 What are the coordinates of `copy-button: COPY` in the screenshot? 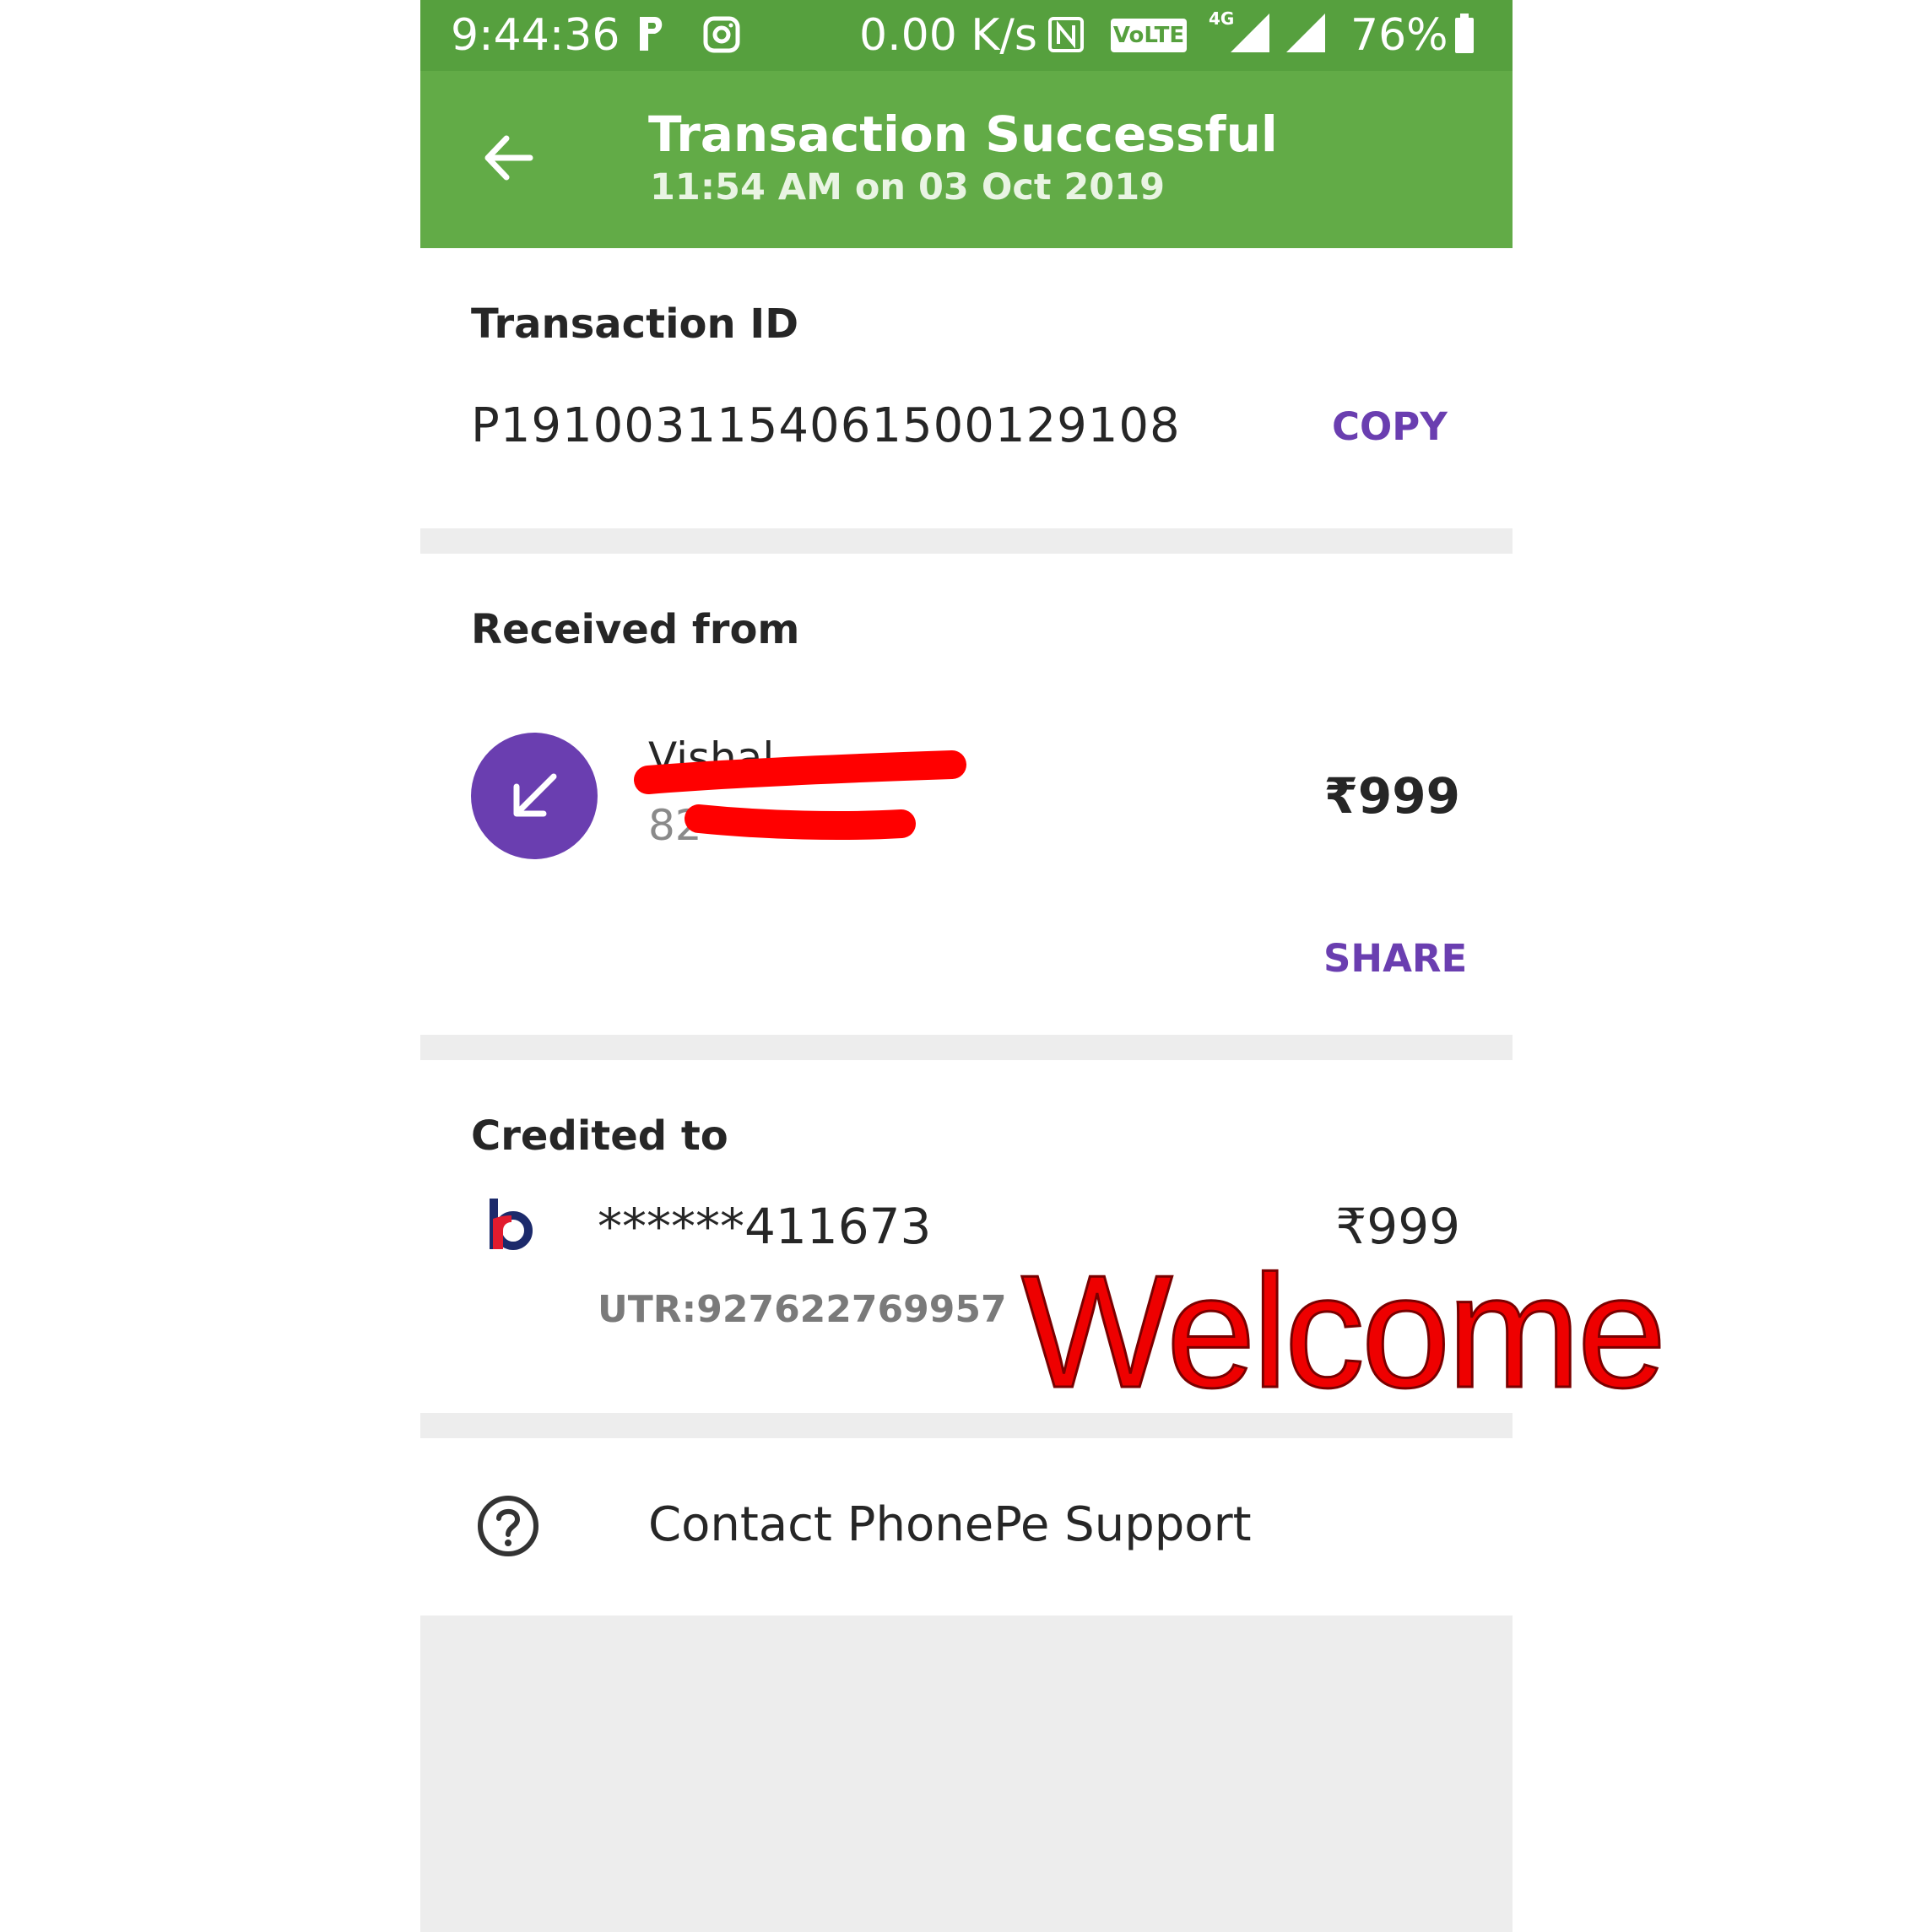 It's located at (1390, 427).